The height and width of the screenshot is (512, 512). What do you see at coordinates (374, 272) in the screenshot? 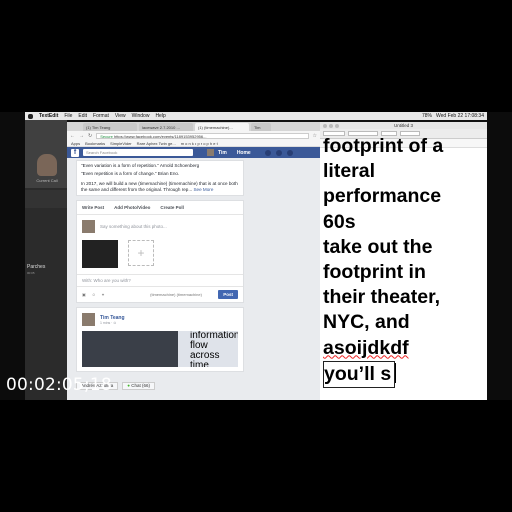
I see `text-line-6: footprint in` at bounding box center [374, 272].